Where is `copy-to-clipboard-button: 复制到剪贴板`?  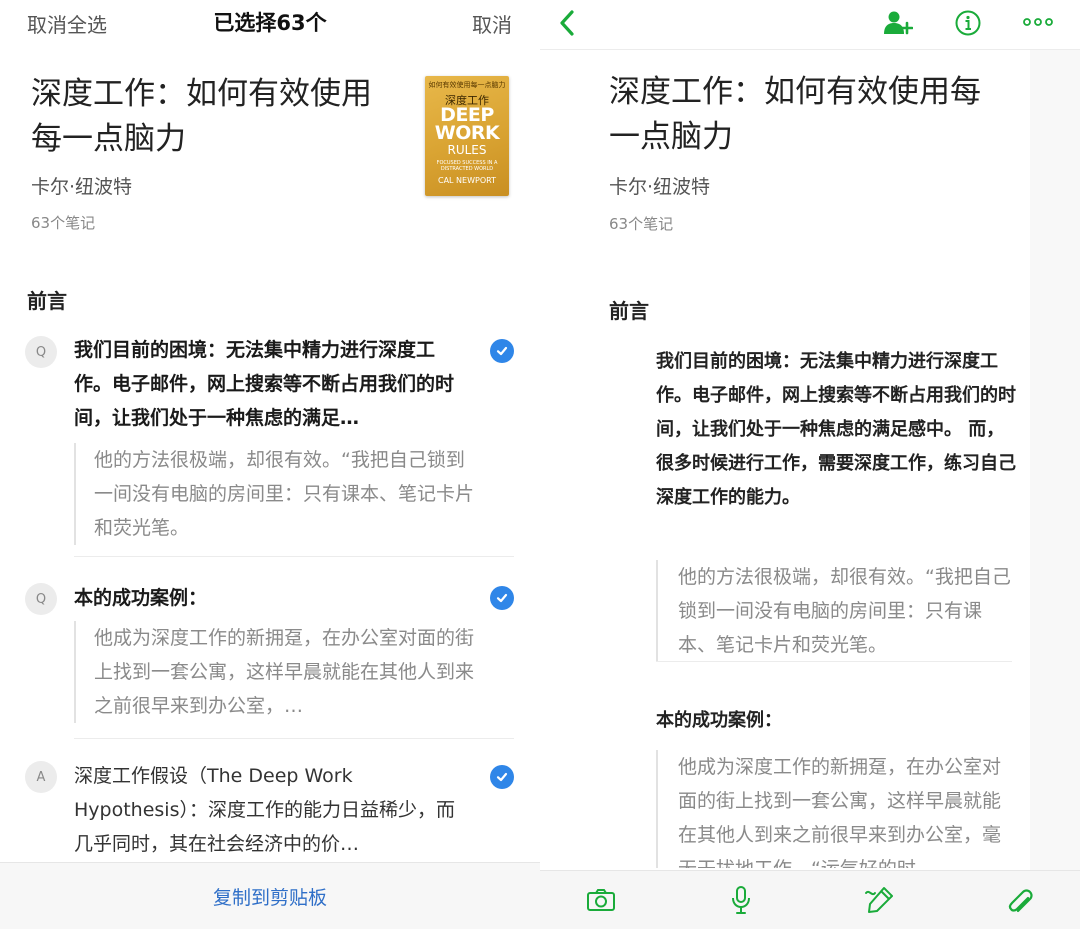
copy-to-clipboard-button: 复制到剪贴板 is located at coordinates (270, 896).